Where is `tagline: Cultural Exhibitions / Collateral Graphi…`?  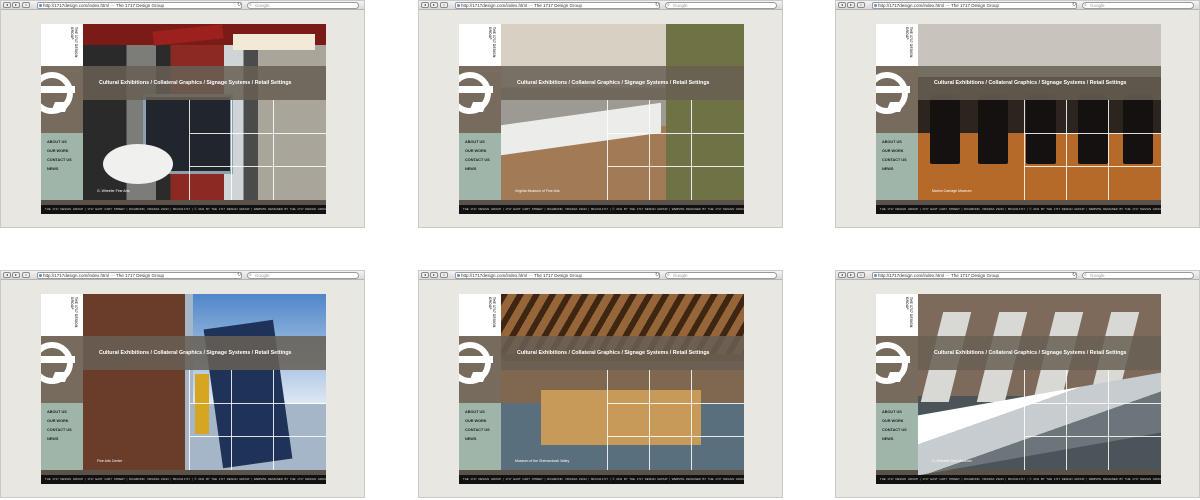
tagline: Cultural Exhibitions / Collateral Graphi… is located at coordinates (195, 353).